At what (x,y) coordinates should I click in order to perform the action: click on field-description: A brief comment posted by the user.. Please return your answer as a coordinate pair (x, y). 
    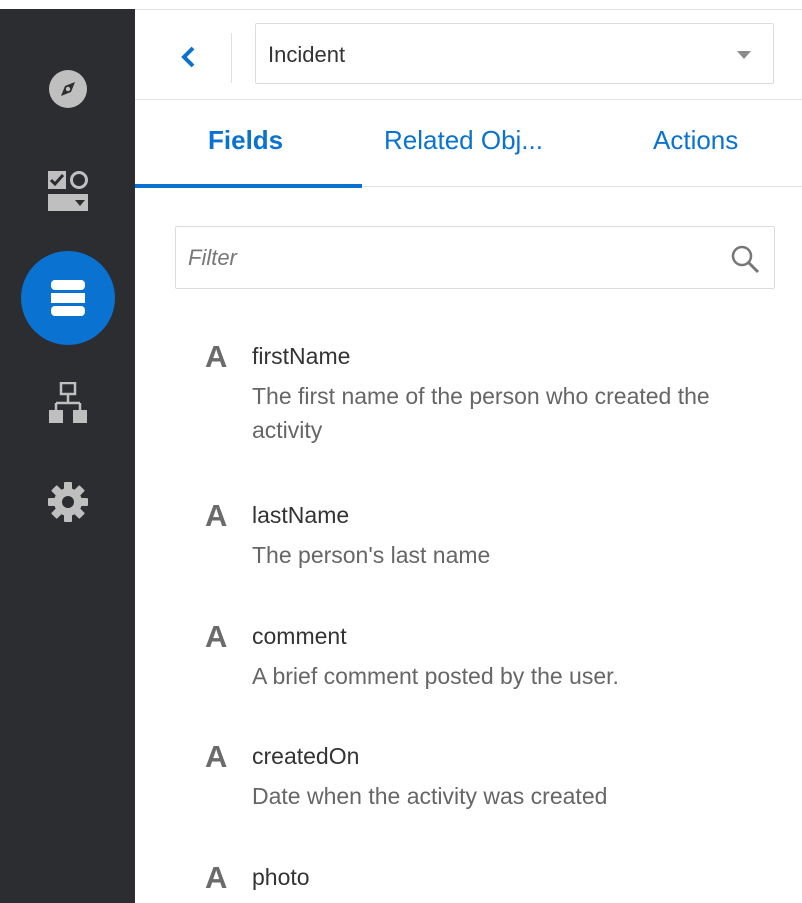
    Looking at the image, I should click on (435, 676).